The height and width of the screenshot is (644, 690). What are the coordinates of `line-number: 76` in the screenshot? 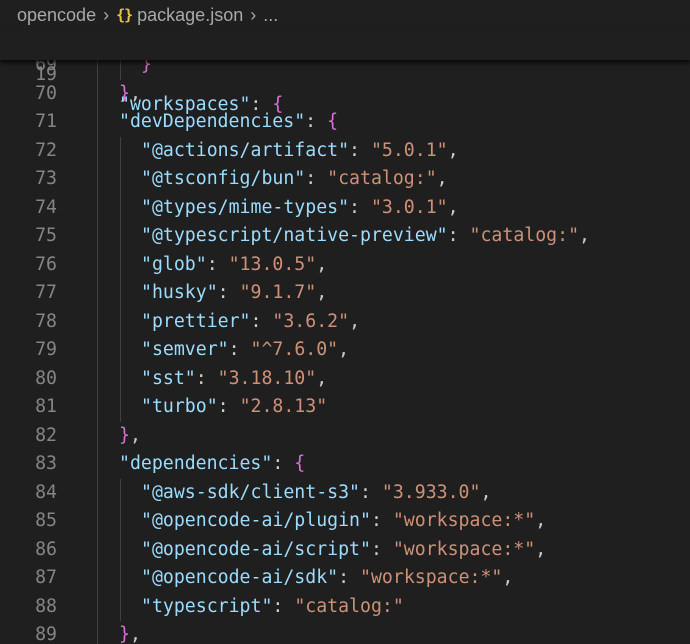 It's located at (46, 264).